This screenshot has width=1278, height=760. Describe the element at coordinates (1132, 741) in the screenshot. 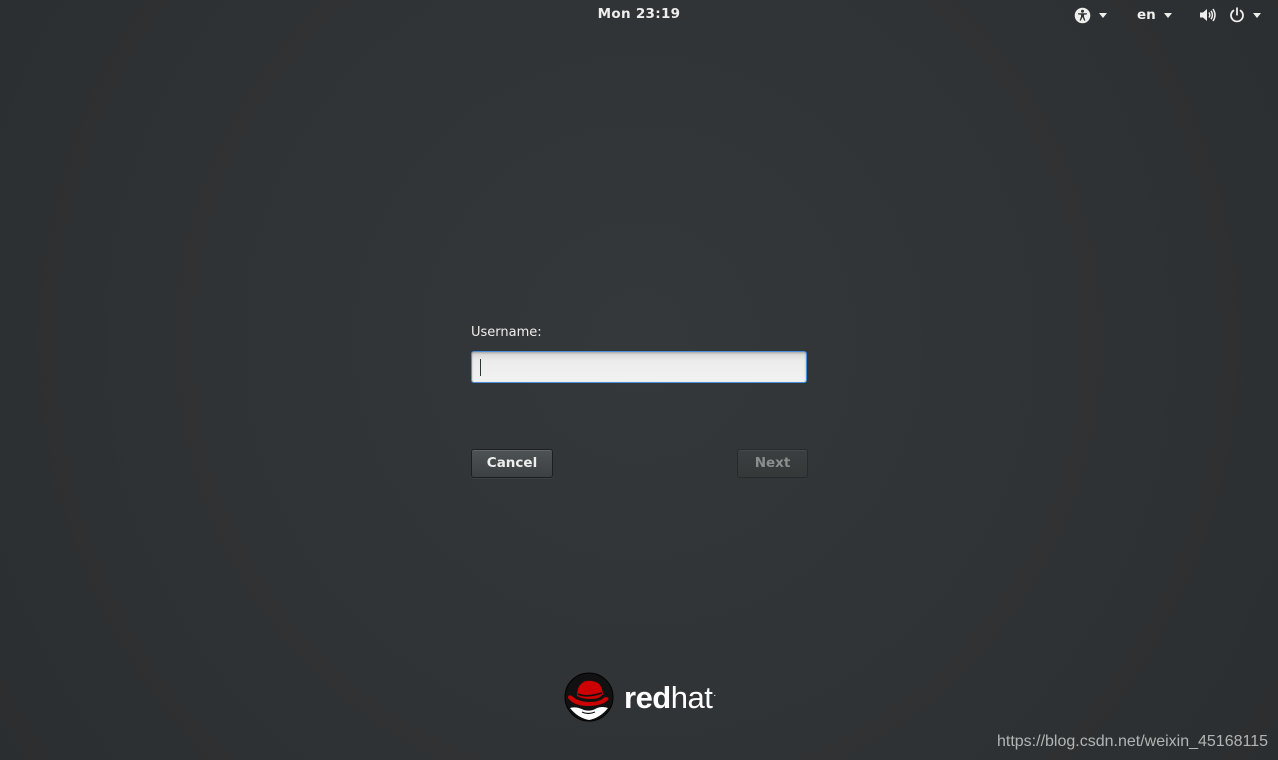

I see `watermark-url: https://blog.csdn.net/weixin_45168115` at that location.